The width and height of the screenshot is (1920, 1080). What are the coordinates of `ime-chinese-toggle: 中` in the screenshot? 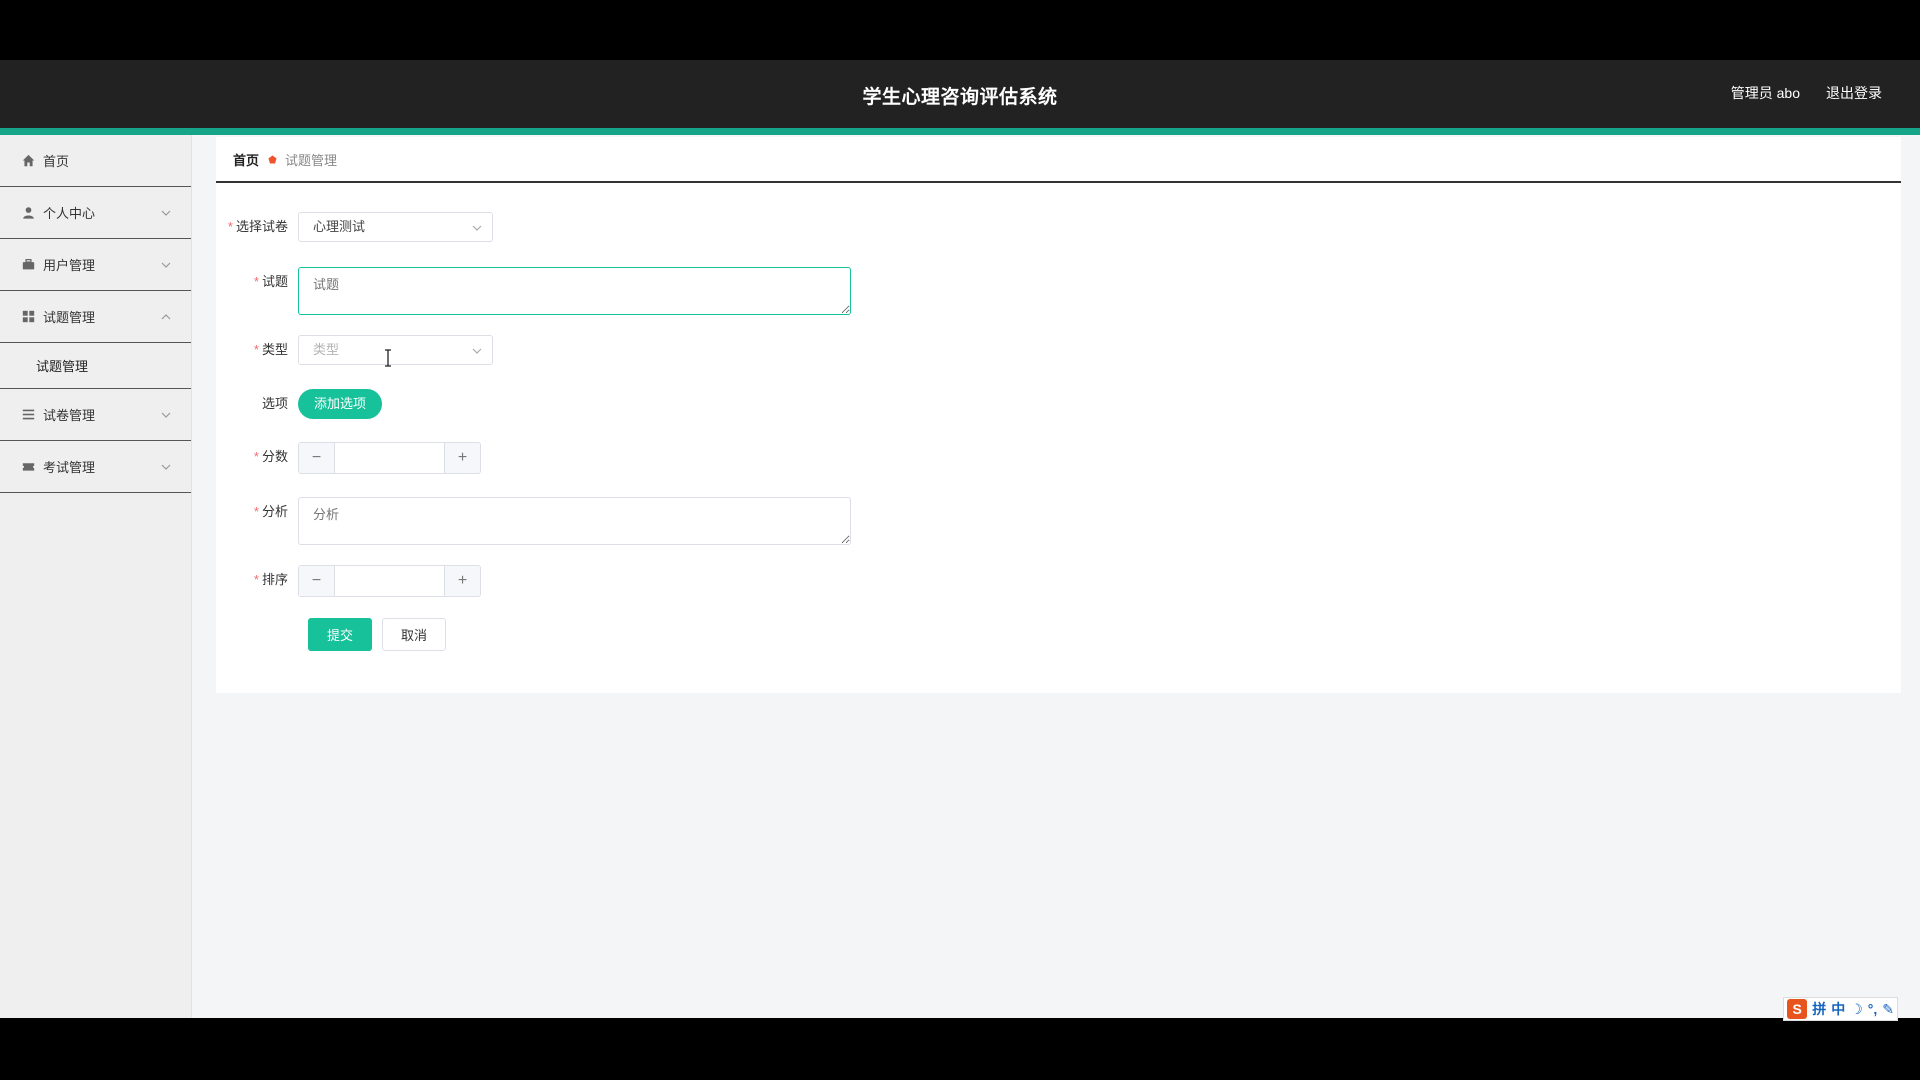 It's located at (1838, 1009).